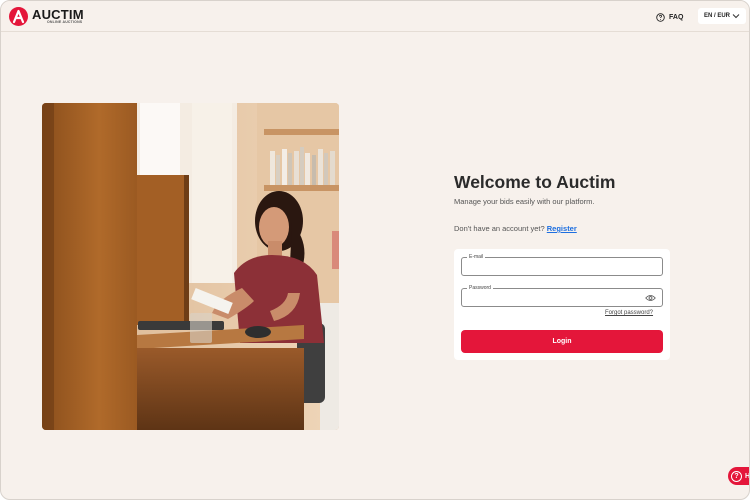 The height and width of the screenshot is (500, 750). Describe the element at coordinates (552, 267) in the screenshot. I see `email-input` at that location.